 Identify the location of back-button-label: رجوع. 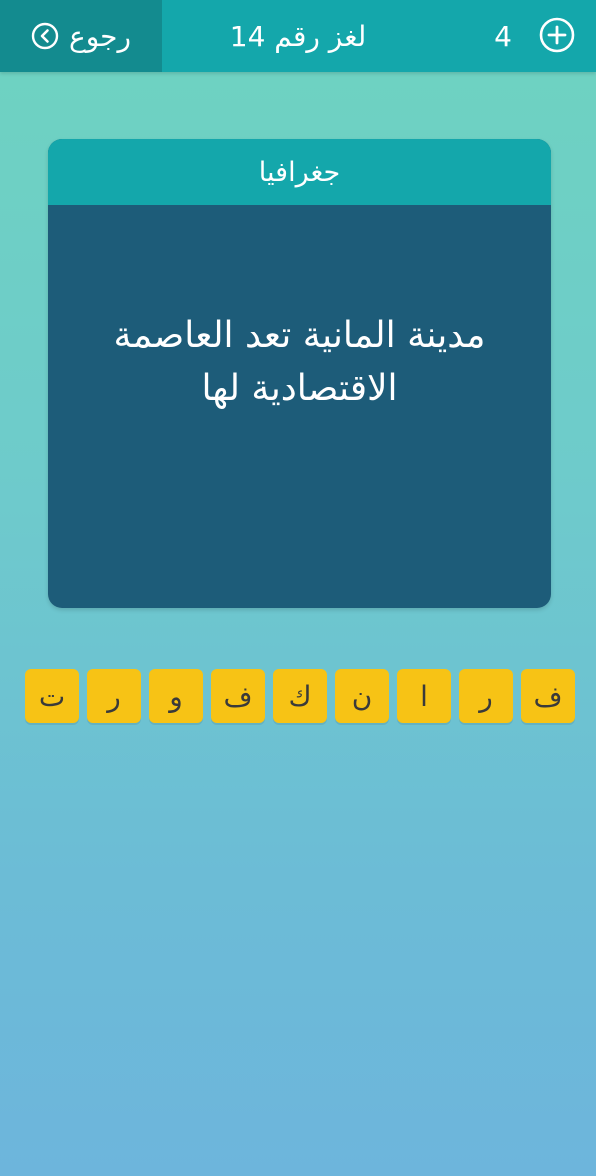
(99, 36).